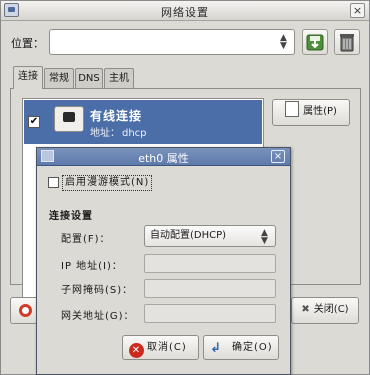 This screenshot has width=370, height=375. Describe the element at coordinates (69, 119) in the screenshot. I see `ethernet-icon` at that location.